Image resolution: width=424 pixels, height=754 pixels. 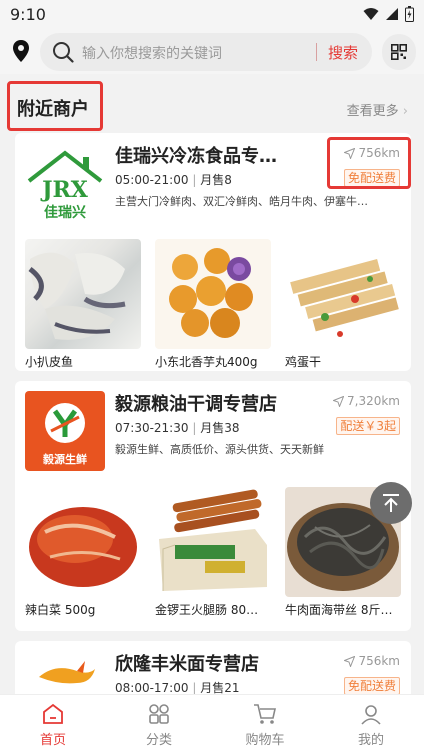 I want to click on search-placeholder: 输入你想搜索的关键词, so click(x=152, y=54).